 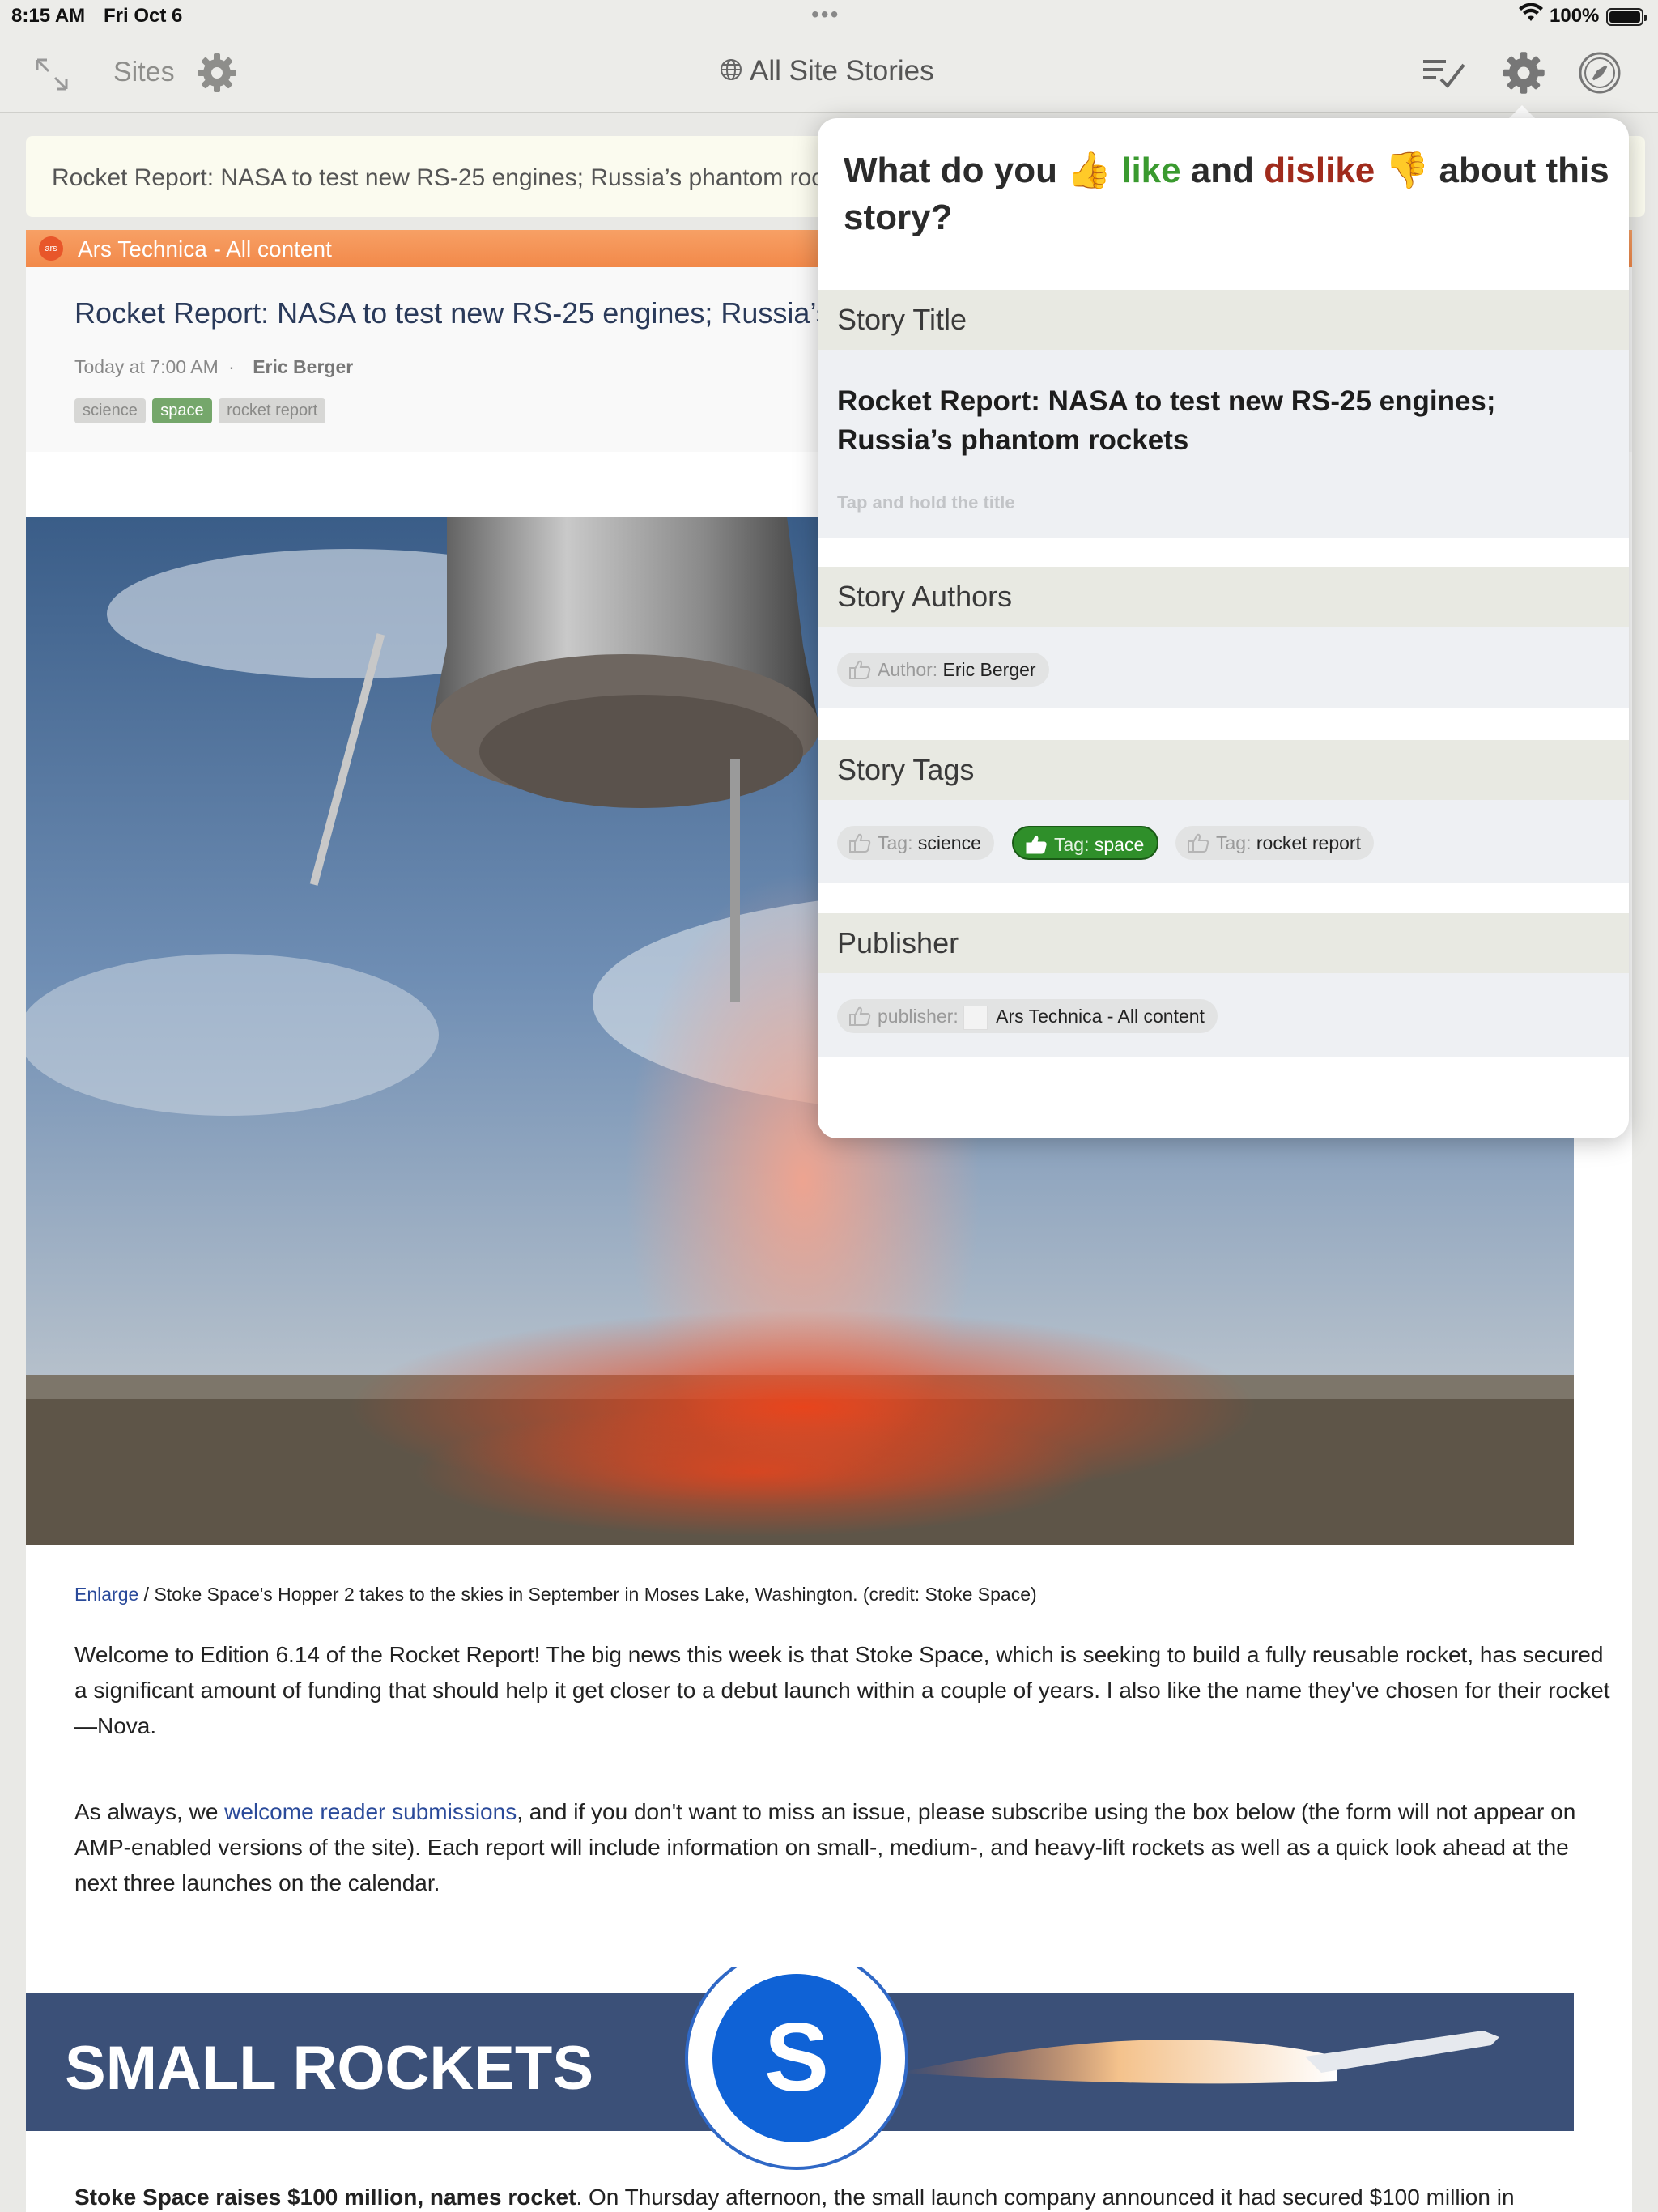 What do you see at coordinates (731, 73) in the screenshot?
I see `globe-icon` at bounding box center [731, 73].